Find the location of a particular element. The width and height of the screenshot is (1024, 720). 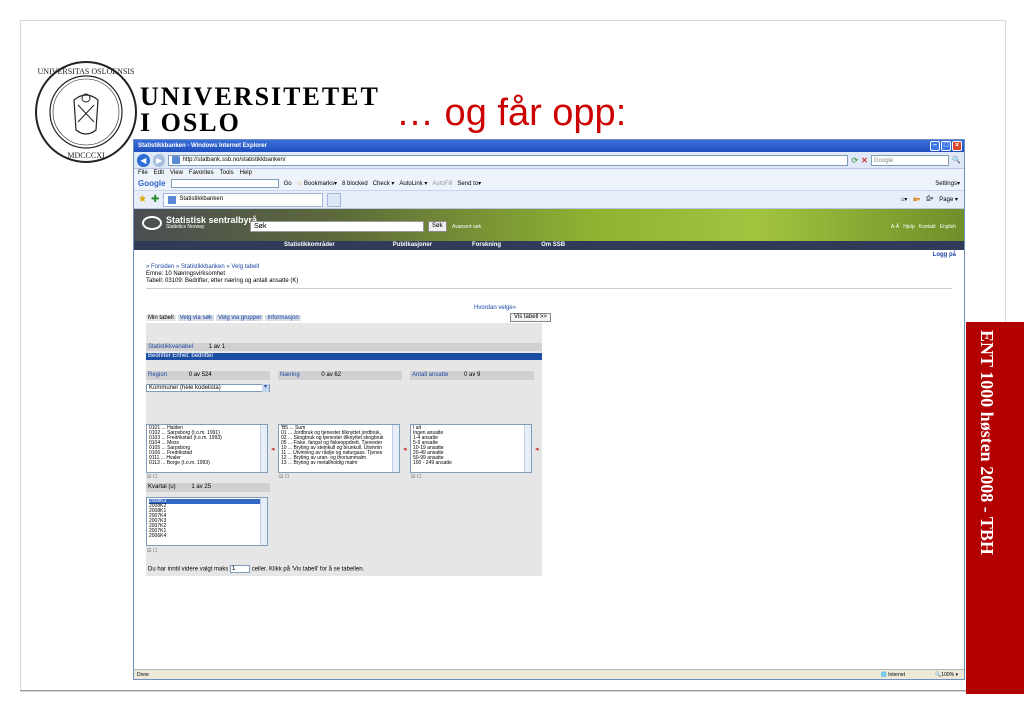

favorites-star-icon: ★ is located at coordinates (142, 199).